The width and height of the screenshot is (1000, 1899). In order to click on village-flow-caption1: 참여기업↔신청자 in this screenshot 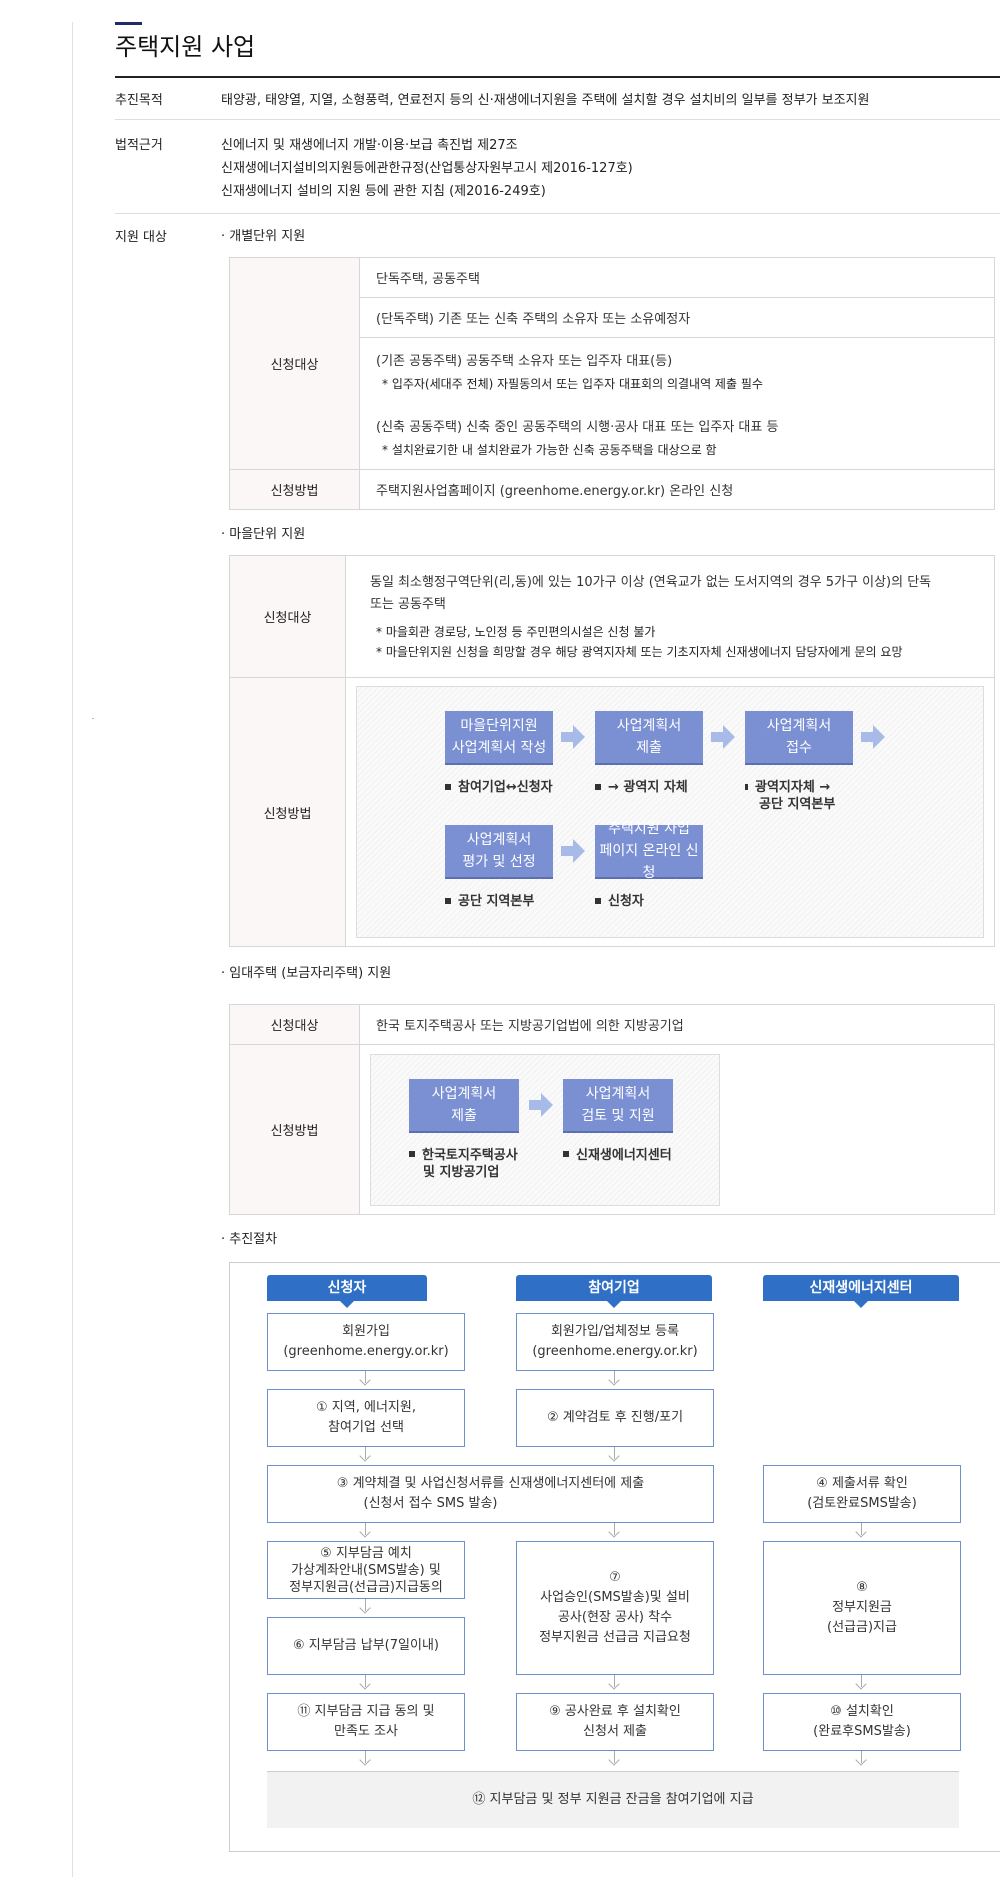, I will do `click(499, 787)`.